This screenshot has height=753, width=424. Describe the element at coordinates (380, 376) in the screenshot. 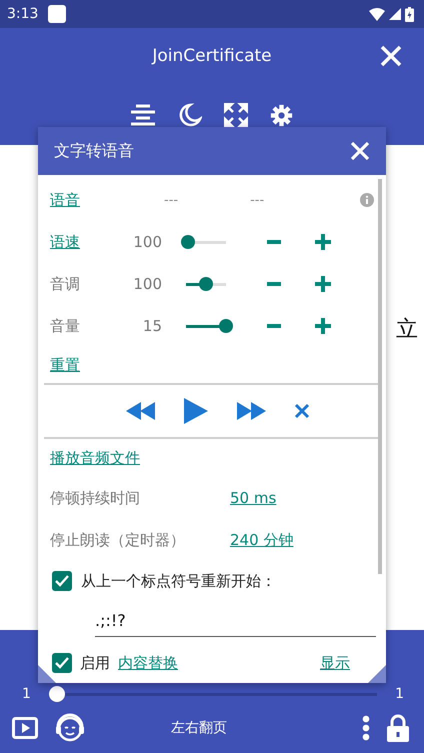

I see `scrollbar` at that location.